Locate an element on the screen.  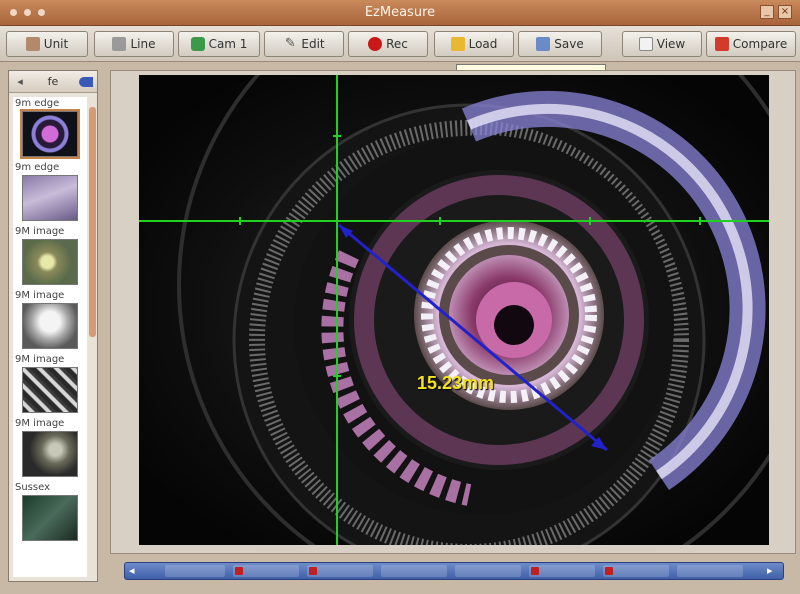
sidebar-header-label: fe is located at coordinates (53, 81).